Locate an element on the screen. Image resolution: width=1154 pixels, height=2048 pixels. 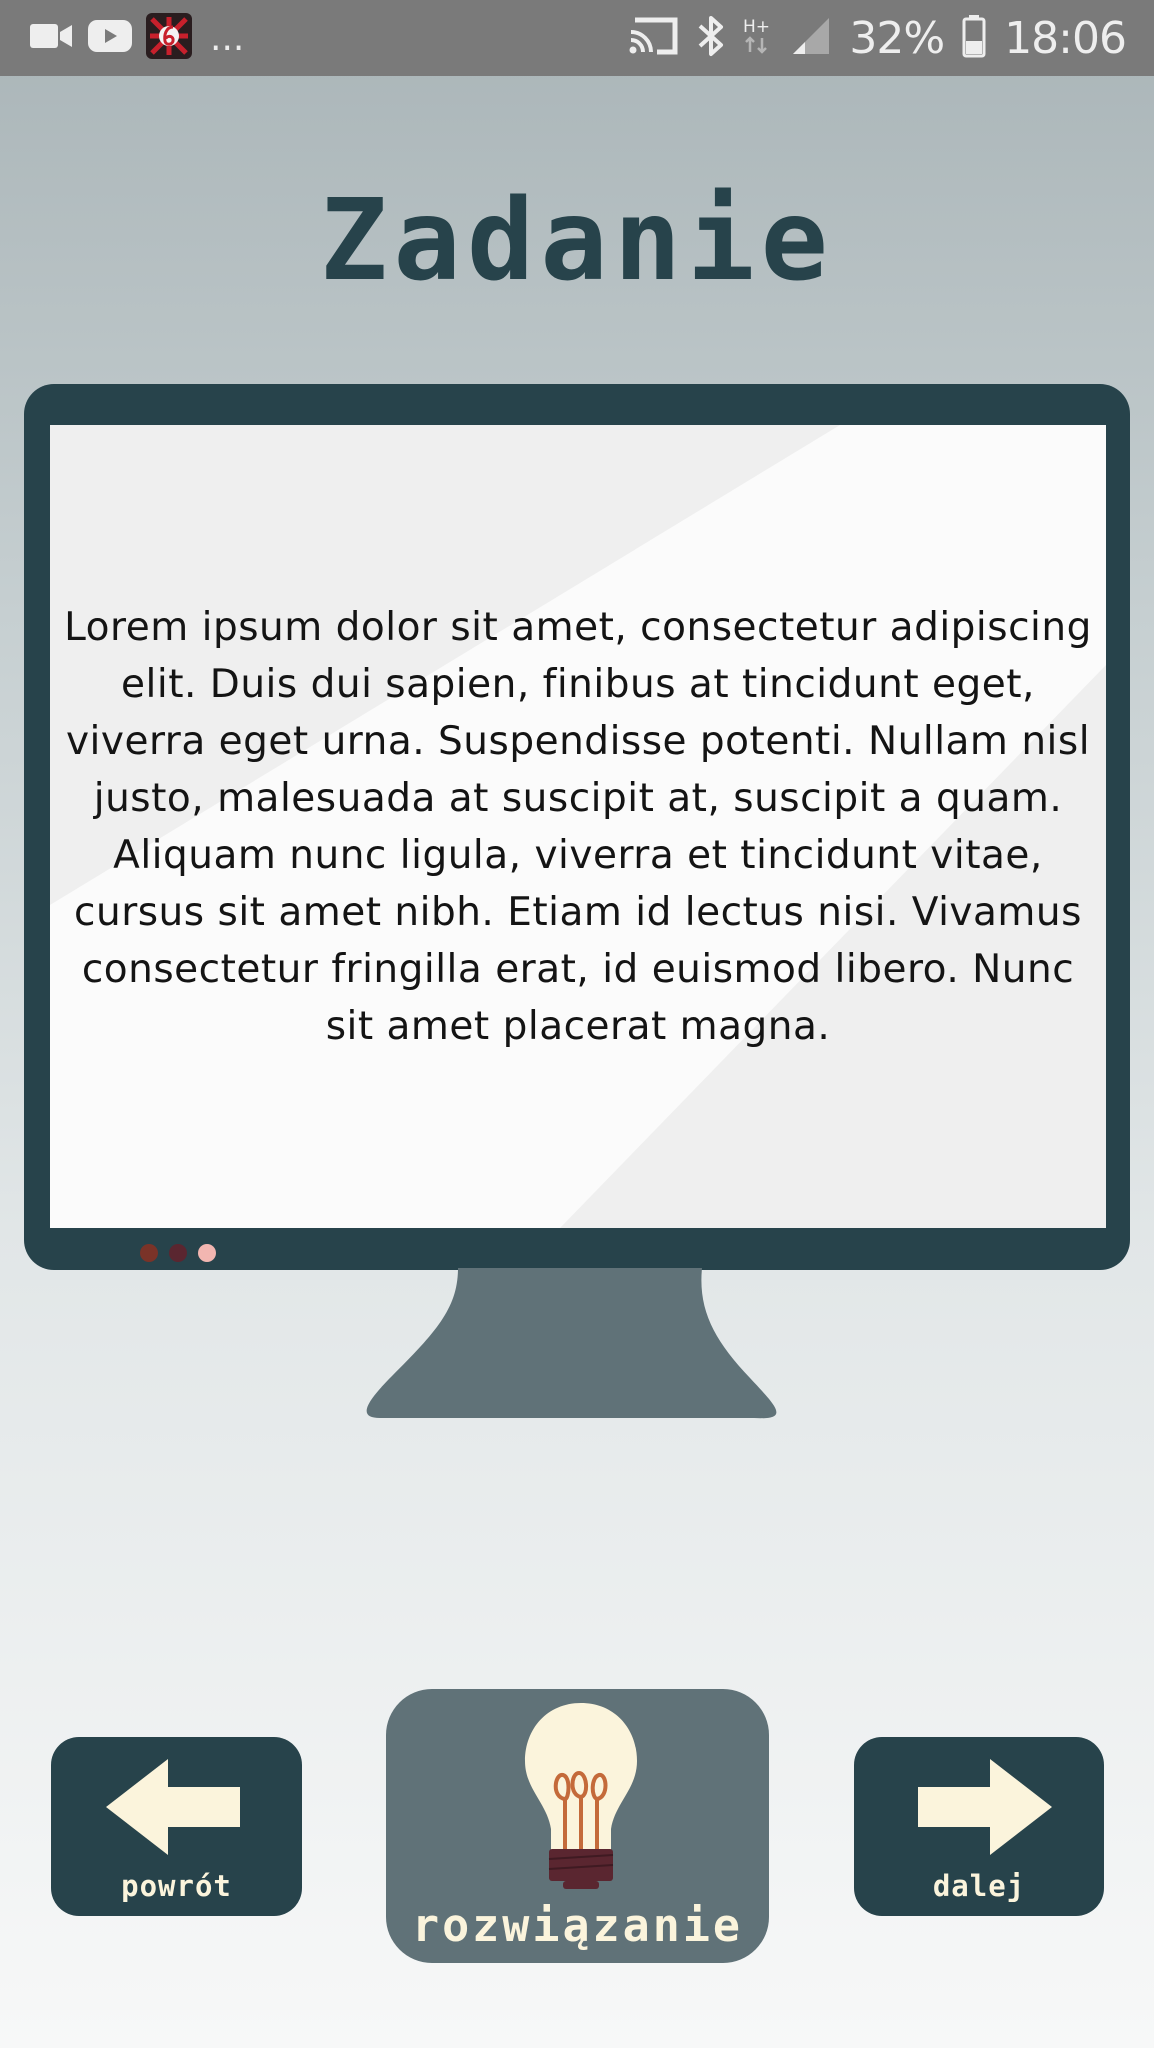
next-button: dalej is located at coordinates (979, 1826).